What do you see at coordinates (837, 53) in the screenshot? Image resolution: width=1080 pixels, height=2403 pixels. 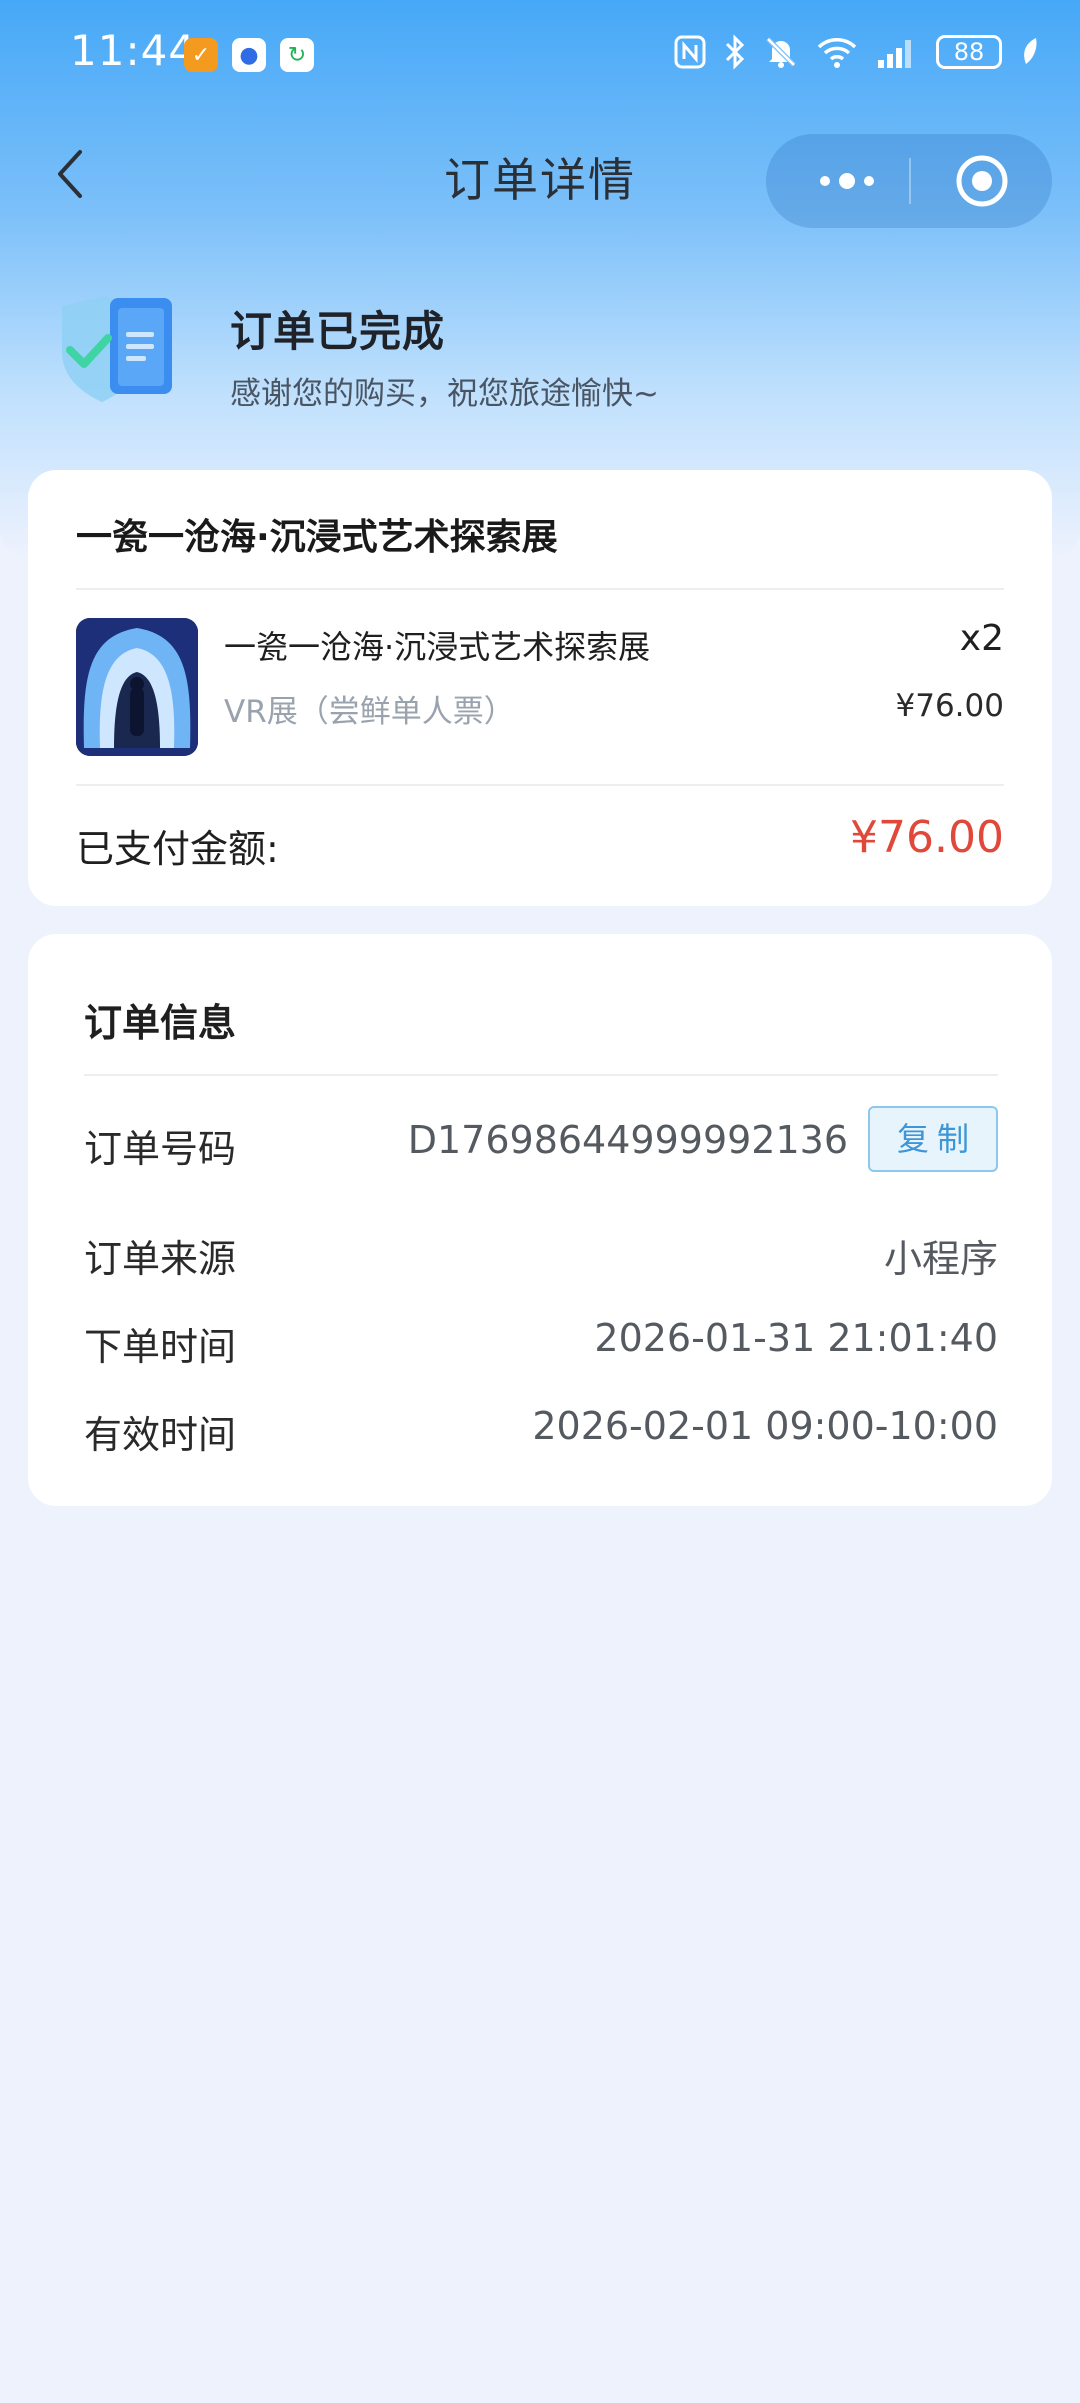 I see `wifi-icon` at bounding box center [837, 53].